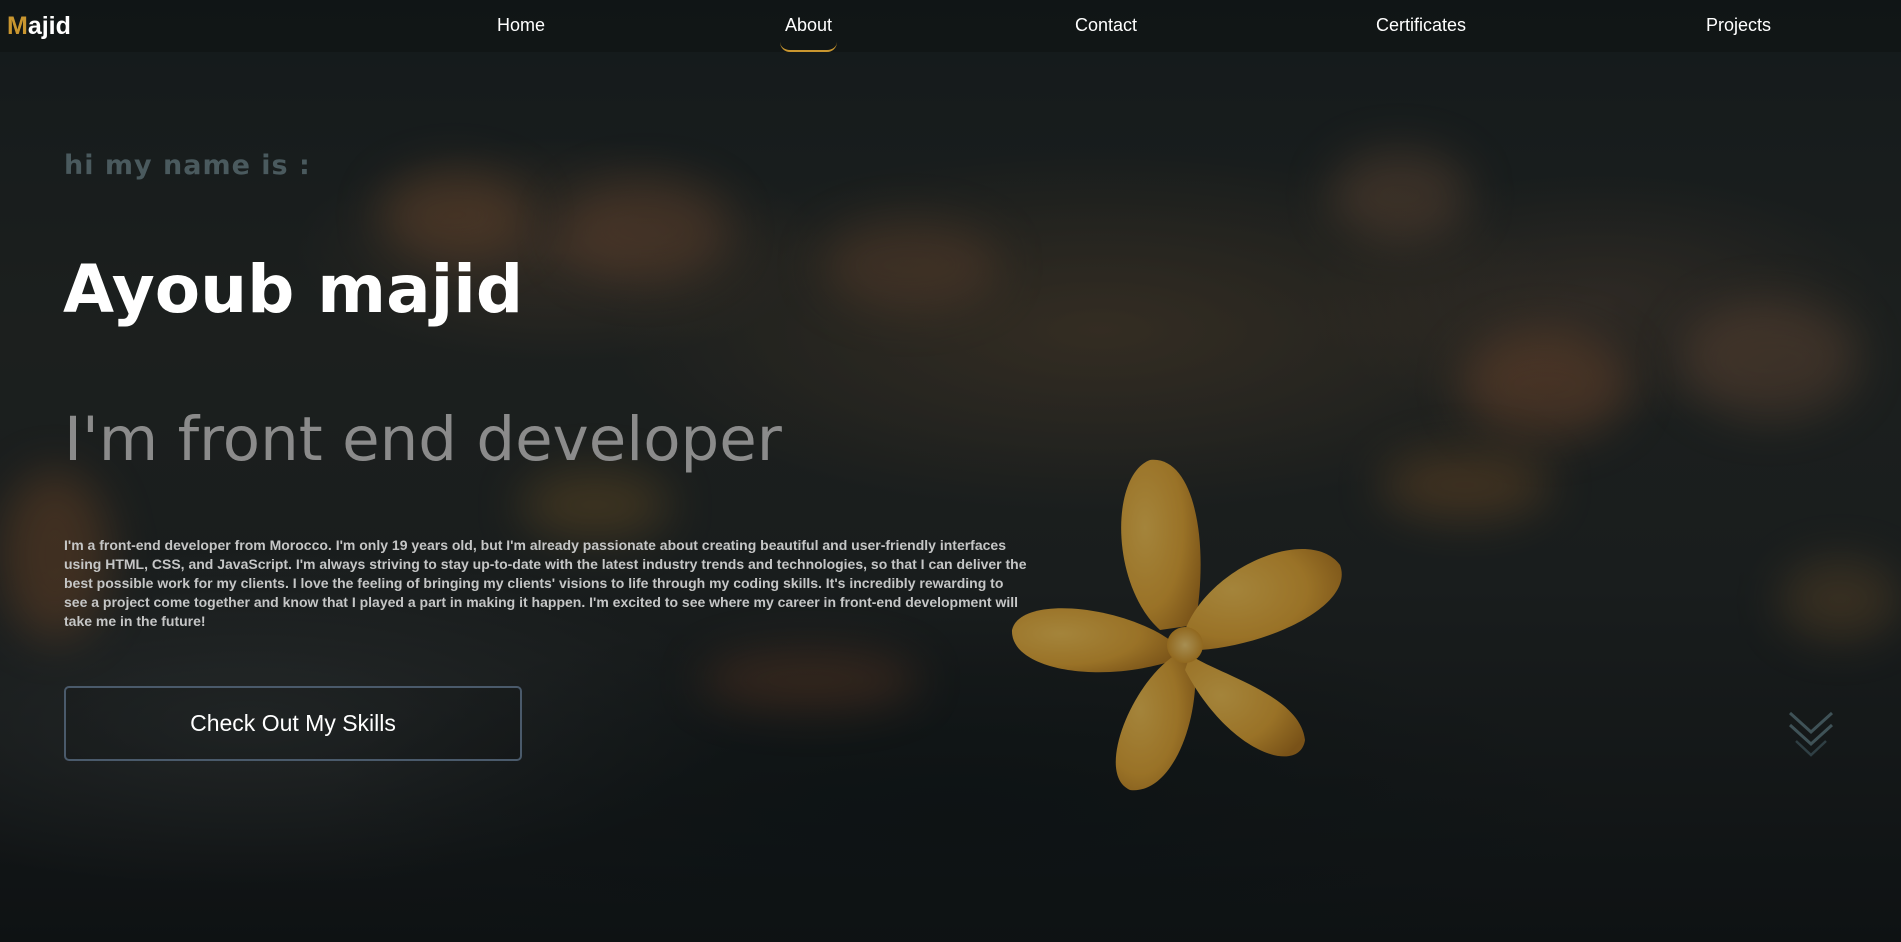  I want to click on nav-about: About, so click(808, 33).